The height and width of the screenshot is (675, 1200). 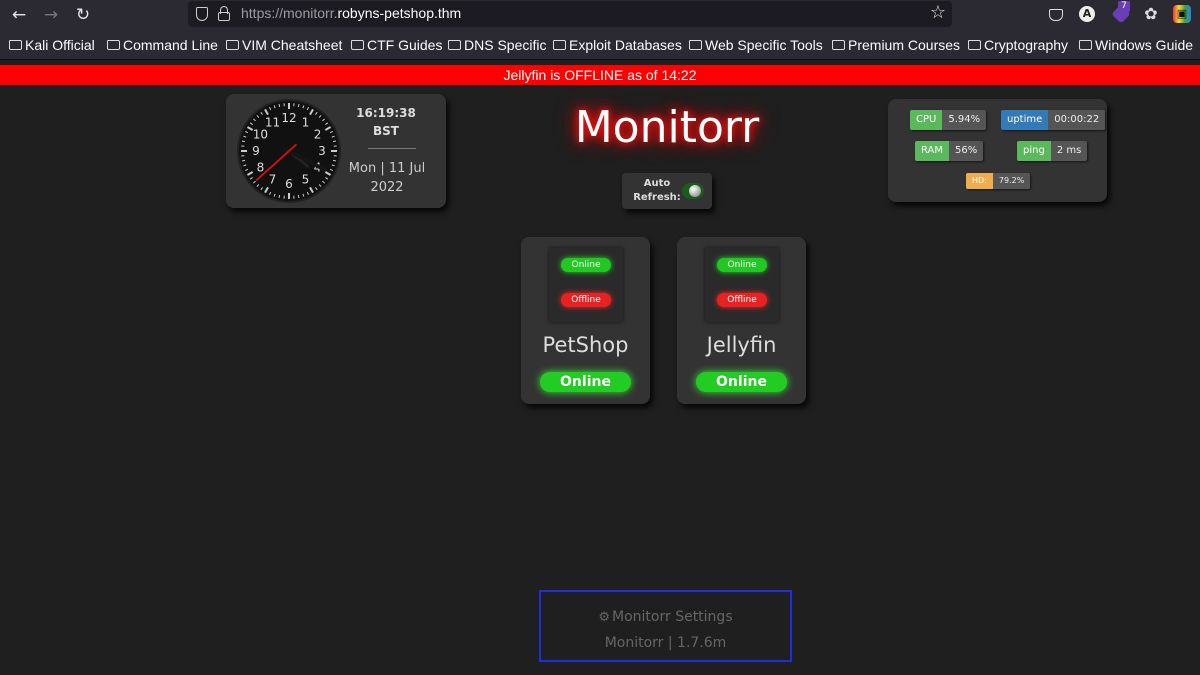 What do you see at coordinates (665, 617) in the screenshot?
I see `settings-link: ⚙ Monitorr Settings` at bounding box center [665, 617].